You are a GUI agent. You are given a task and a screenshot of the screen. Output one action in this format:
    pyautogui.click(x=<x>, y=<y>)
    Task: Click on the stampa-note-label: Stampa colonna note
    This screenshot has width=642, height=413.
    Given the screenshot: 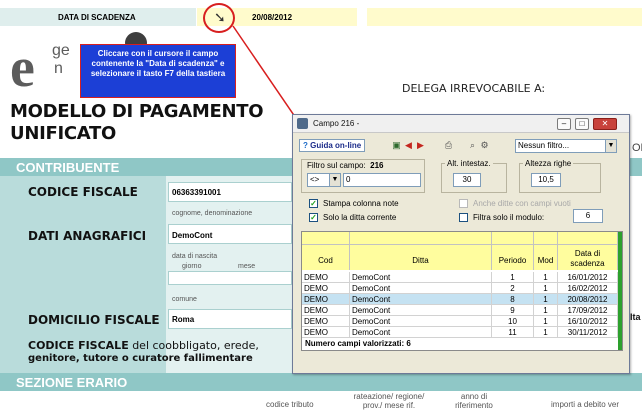 What is the action you would take?
    pyautogui.click(x=361, y=203)
    